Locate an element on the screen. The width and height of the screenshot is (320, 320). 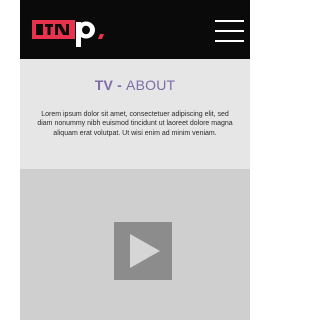
play-button is located at coordinates (143, 251).